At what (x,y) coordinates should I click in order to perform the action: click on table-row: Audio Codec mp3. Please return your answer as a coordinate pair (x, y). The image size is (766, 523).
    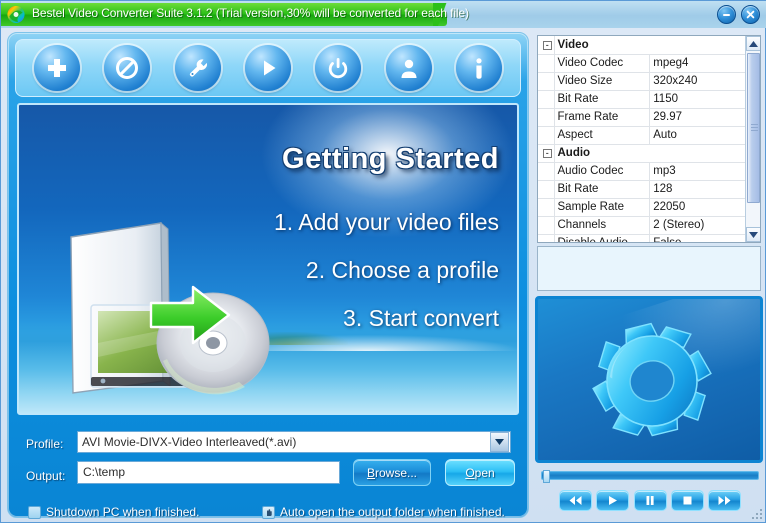
    Looking at the image, I should click on (642, 171).